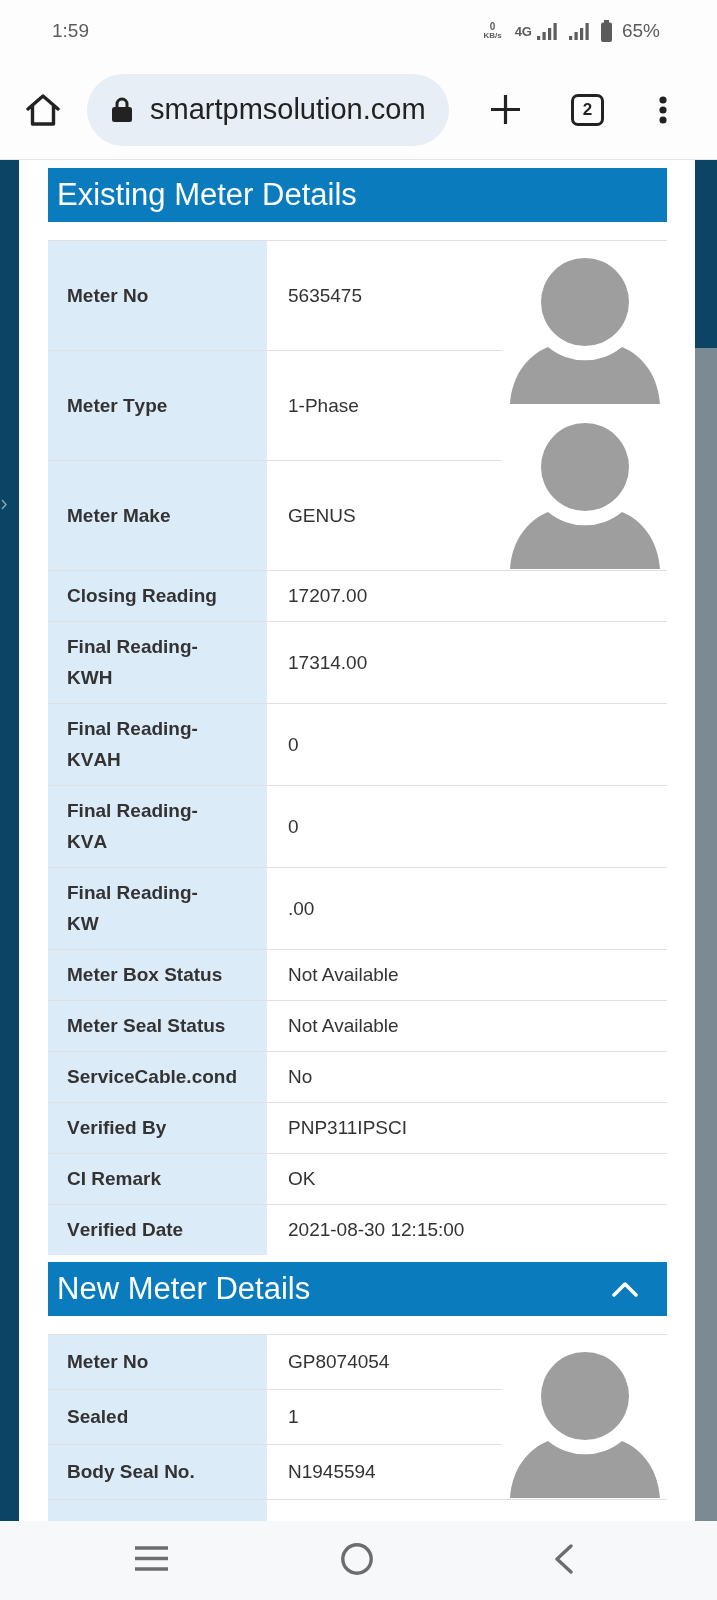 This screenshot has width=717, height=1600. I want to click on plus-icon, so click(505, 109).